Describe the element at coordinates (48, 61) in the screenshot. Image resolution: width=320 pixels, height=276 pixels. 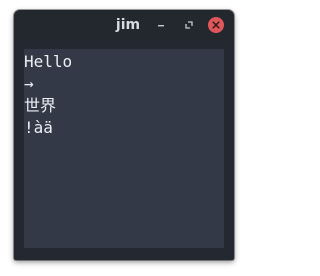
I see `terminal-line: Hello` at that location.